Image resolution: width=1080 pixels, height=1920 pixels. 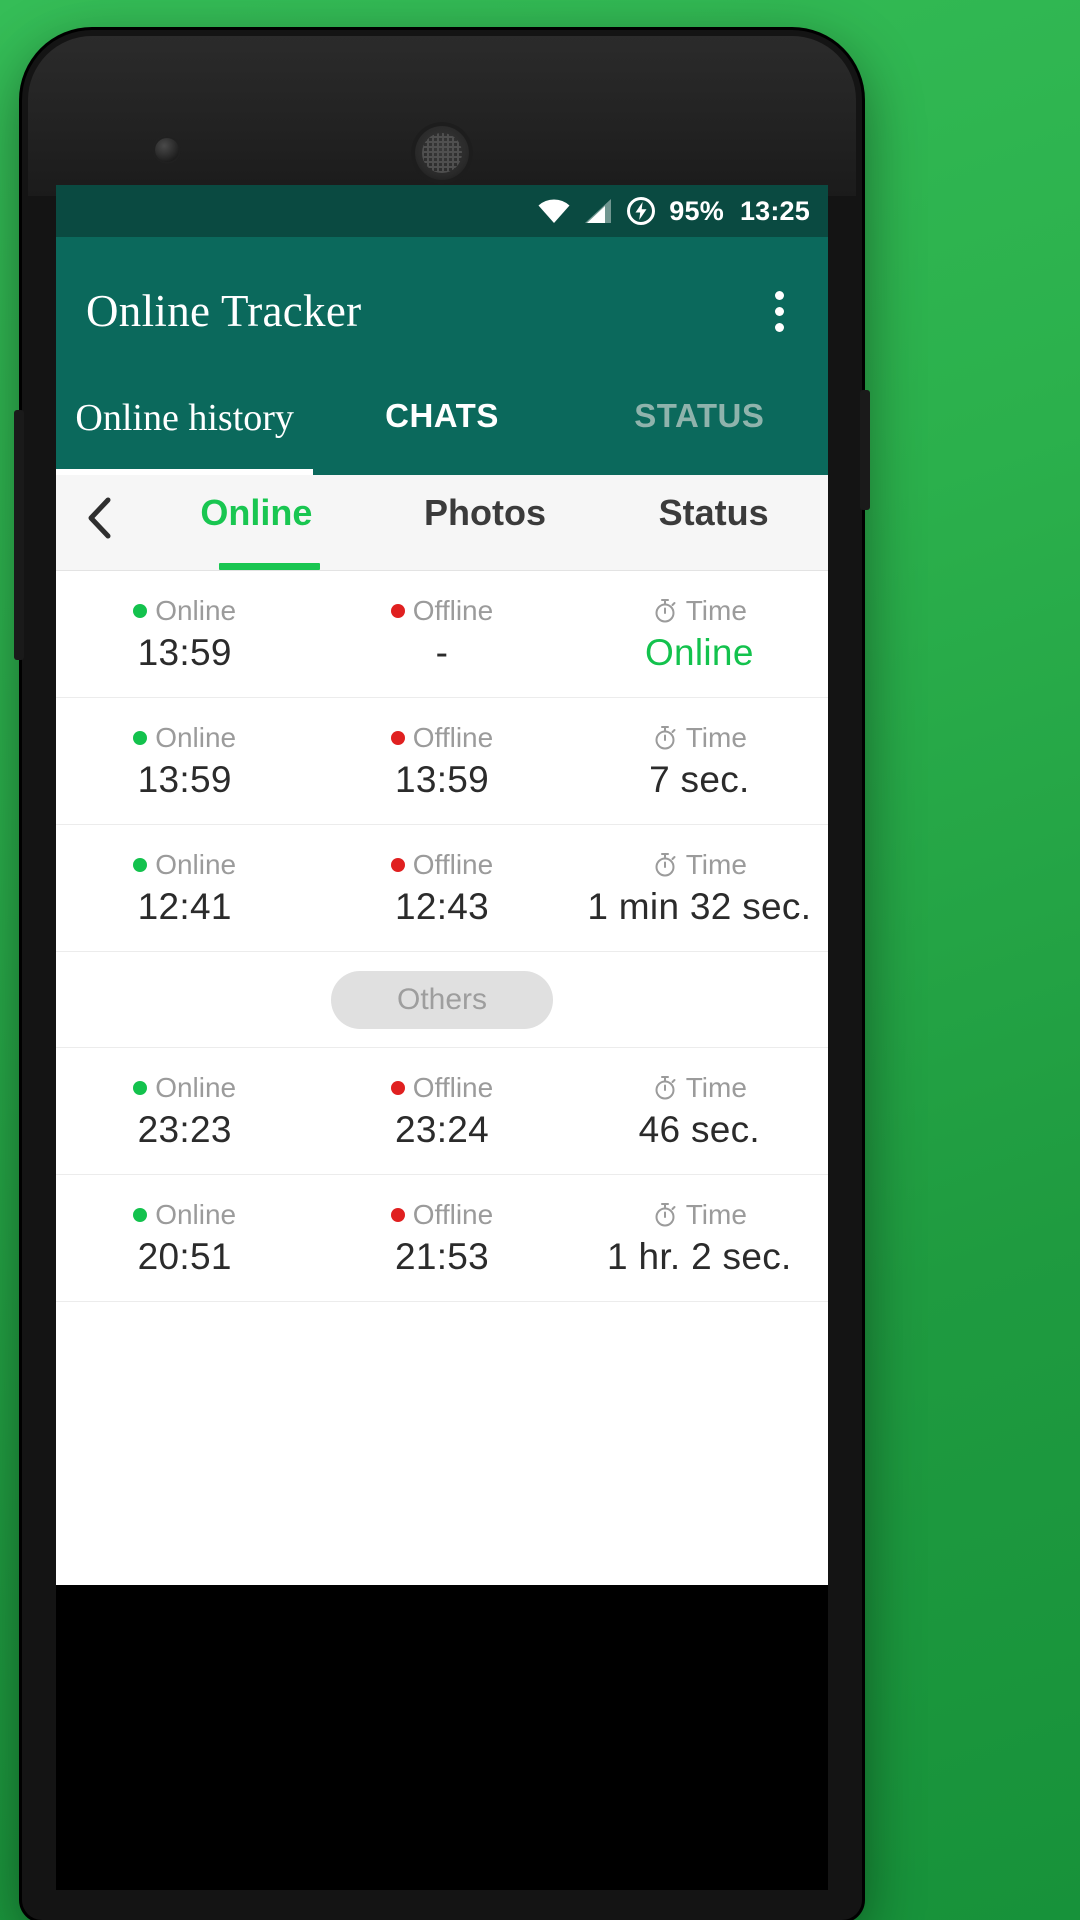 I want to click on sub-tab-online: Online, so click(x=256, y=522).